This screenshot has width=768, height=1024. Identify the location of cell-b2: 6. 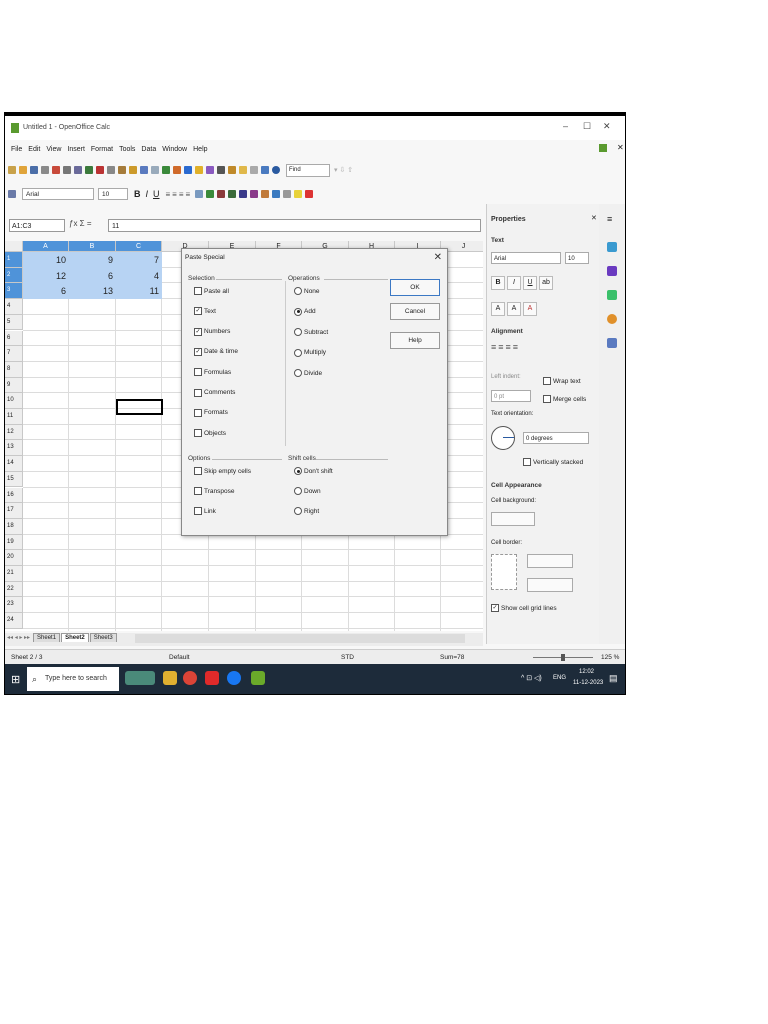
(92, 275).